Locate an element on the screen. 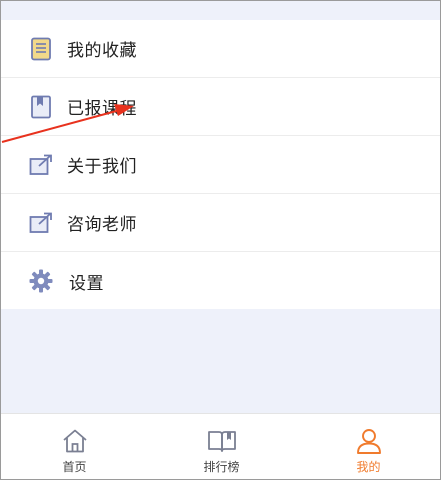 This screenshot has width=441, height=480. tab-ranking: 排行榜 is located at coordinates (221, 446).